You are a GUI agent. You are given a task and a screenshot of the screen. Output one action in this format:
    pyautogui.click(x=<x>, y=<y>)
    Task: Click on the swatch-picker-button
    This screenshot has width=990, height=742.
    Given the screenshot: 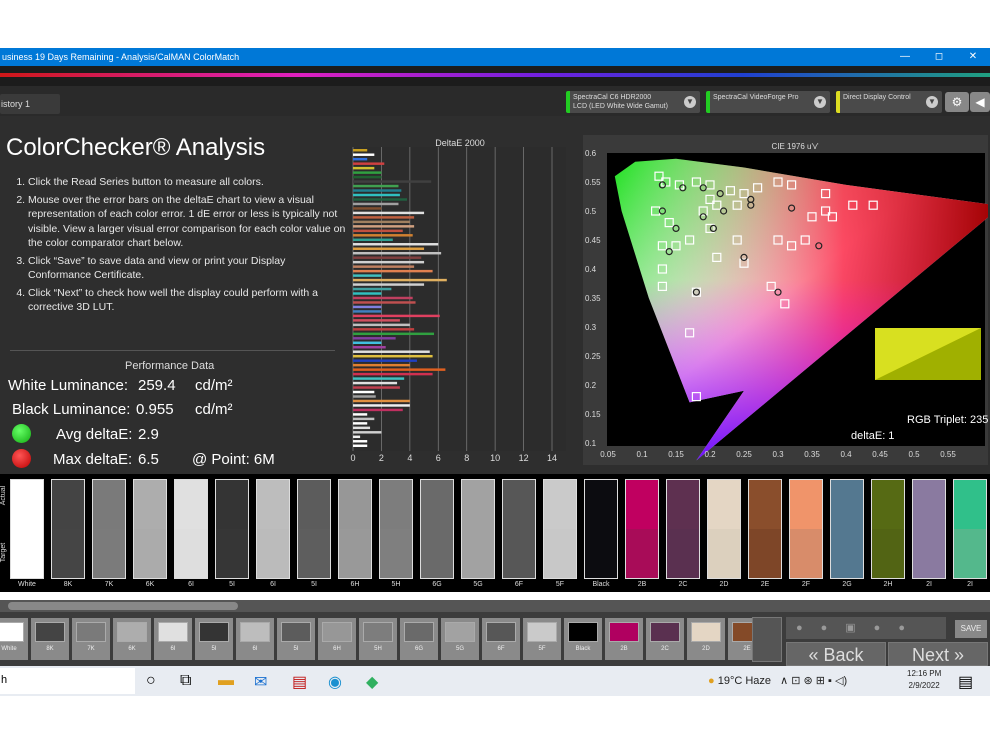 What is the action you would take?
    pyautogui.click(x=767, y=639)
    